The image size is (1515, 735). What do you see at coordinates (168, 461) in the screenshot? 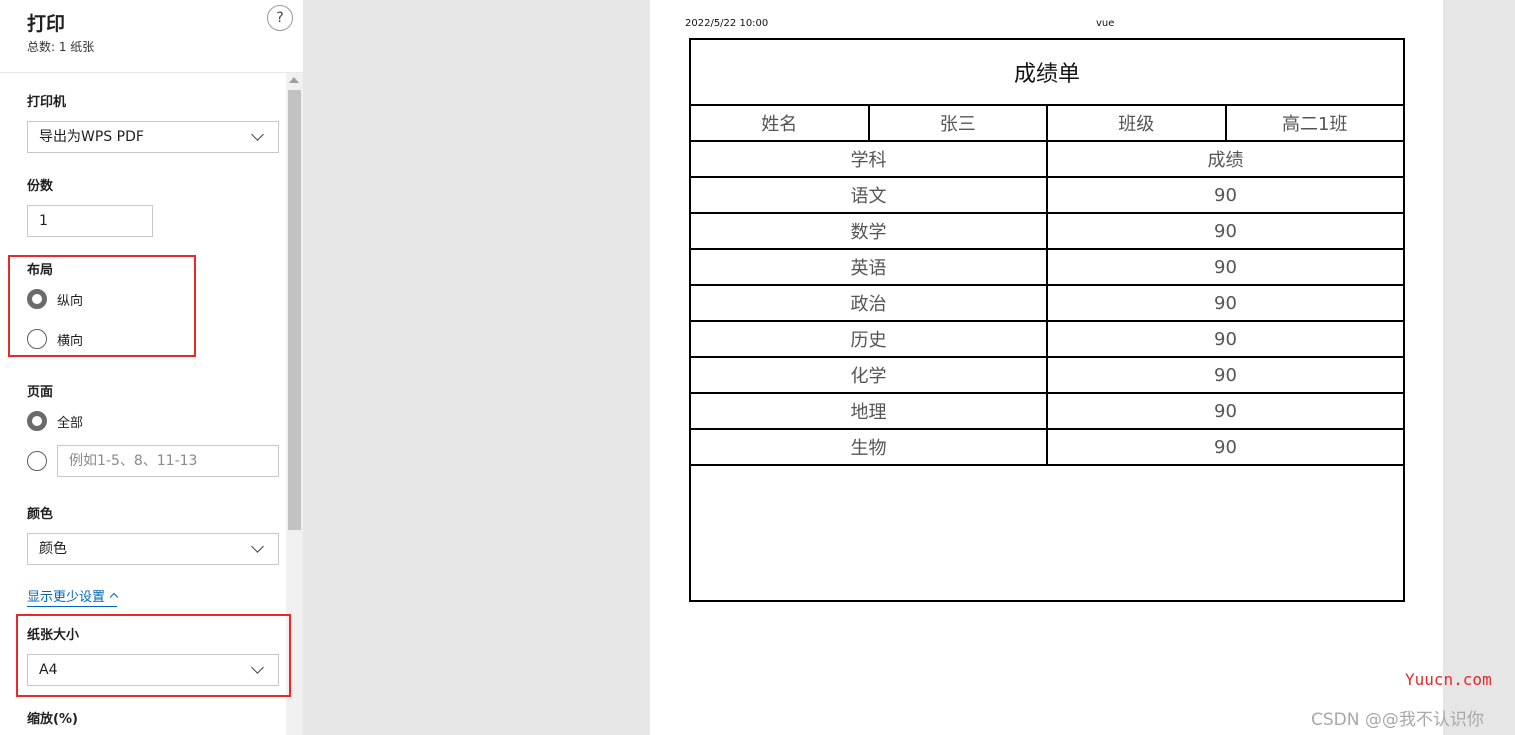
I see `page-range-input` at bounding box center [168, 461].